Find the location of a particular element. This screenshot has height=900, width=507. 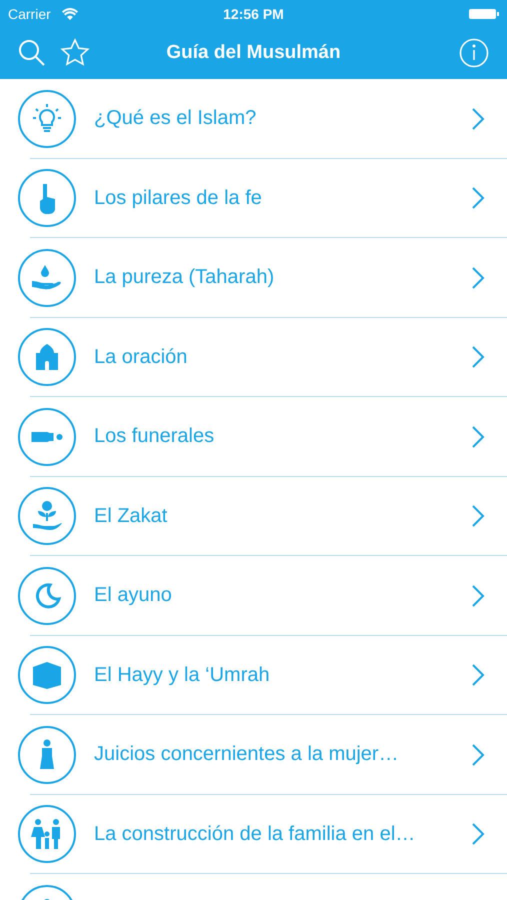

battery-icon is located at coordinates (484, 14).